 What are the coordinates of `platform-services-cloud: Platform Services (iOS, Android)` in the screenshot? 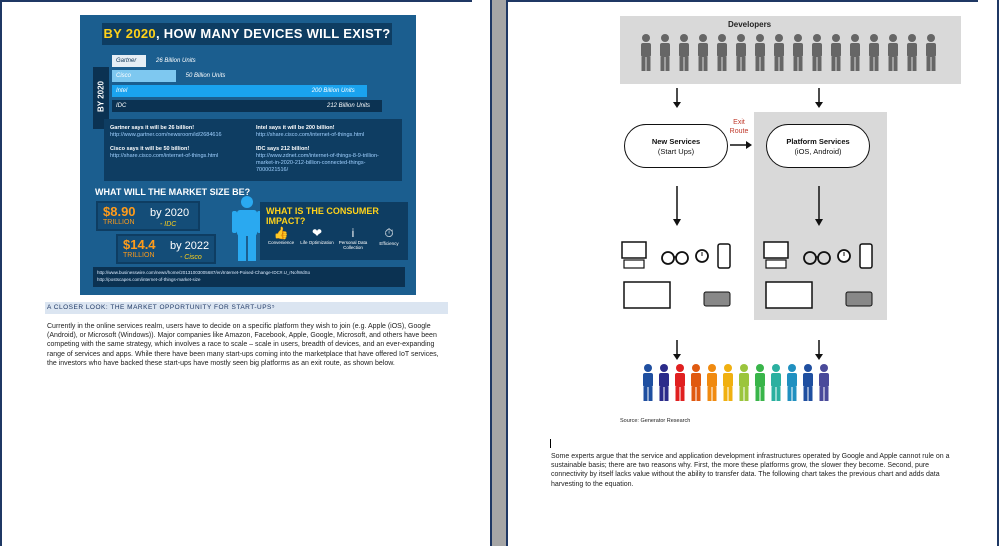 It's located at (818, 146).